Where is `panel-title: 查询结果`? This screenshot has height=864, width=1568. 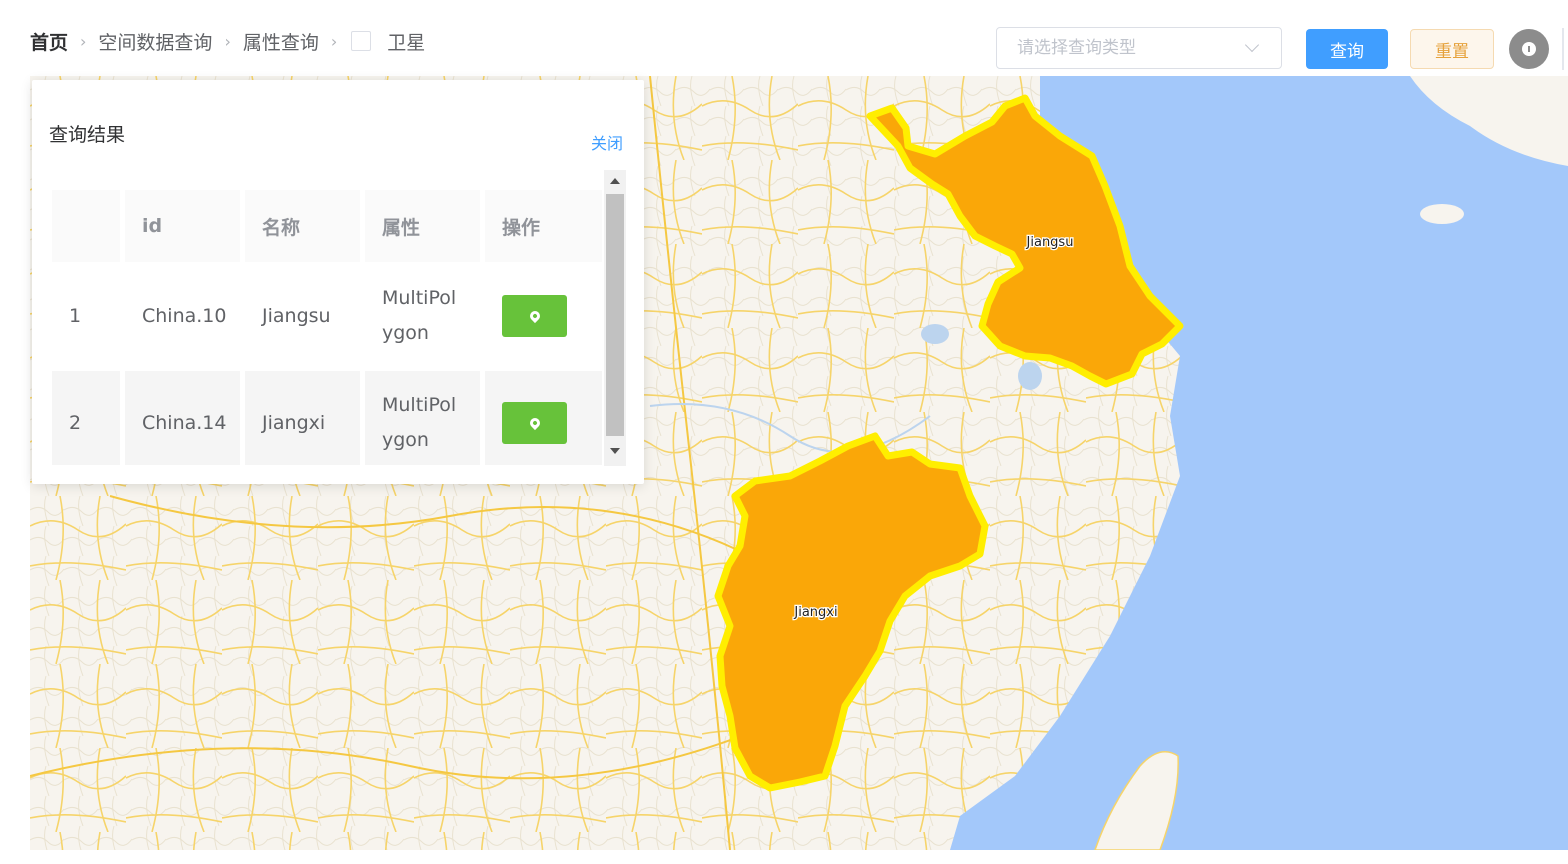
panel-title: 查询结果 is located at coordinates (87, 135).